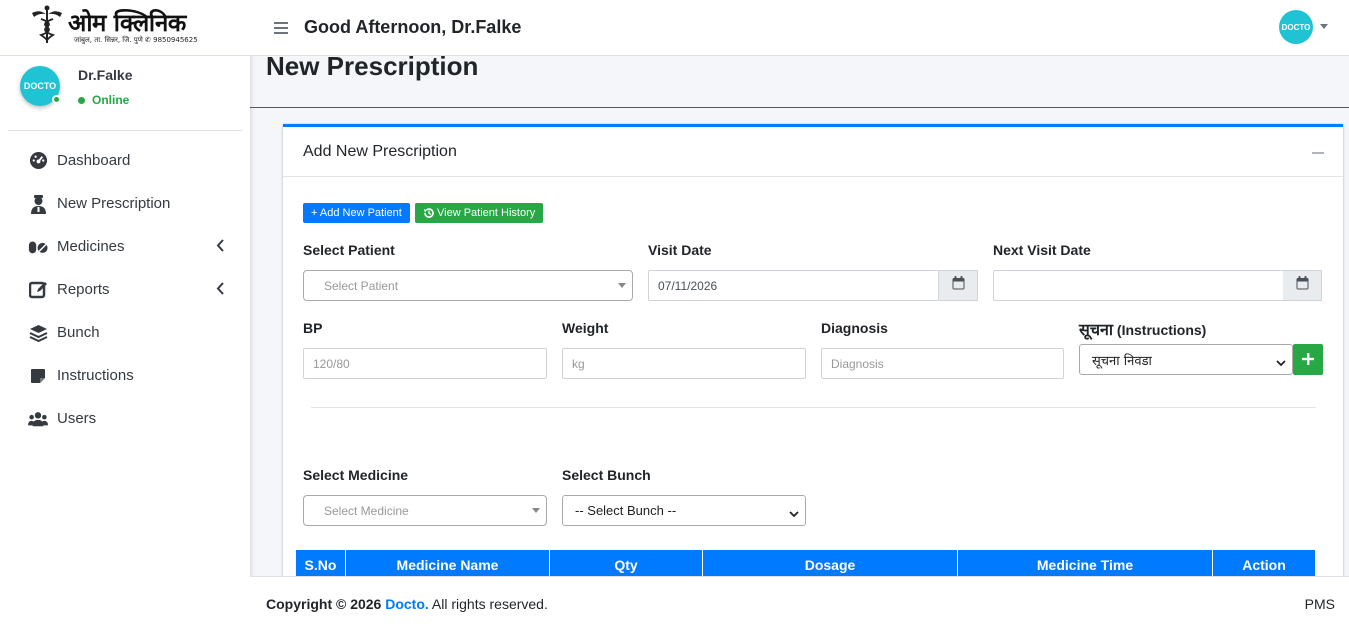  I want to click on sidebar-item-reports: Reports, so click(125, 289).